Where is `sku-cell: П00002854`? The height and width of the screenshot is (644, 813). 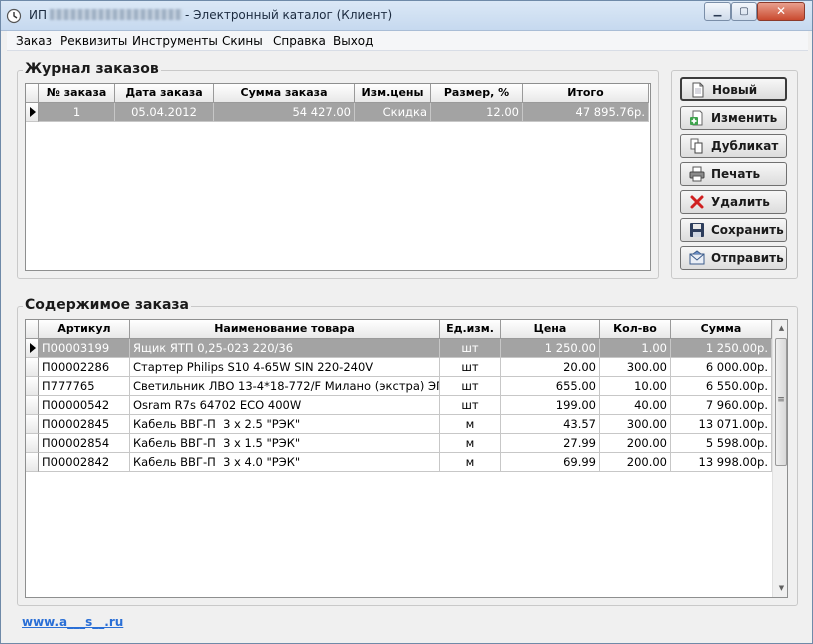 sku-cell: П00002854 is located at coordinates (84, 443).